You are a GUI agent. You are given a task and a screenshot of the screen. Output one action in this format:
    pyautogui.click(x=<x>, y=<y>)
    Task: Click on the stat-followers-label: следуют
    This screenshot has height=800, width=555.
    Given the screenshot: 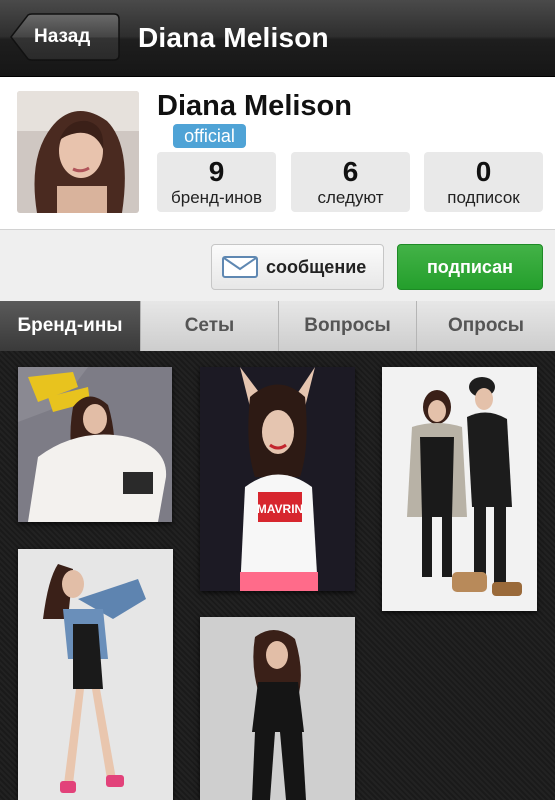 What is the action you would take?
    pyautogui.click(x=350, y=197)
    